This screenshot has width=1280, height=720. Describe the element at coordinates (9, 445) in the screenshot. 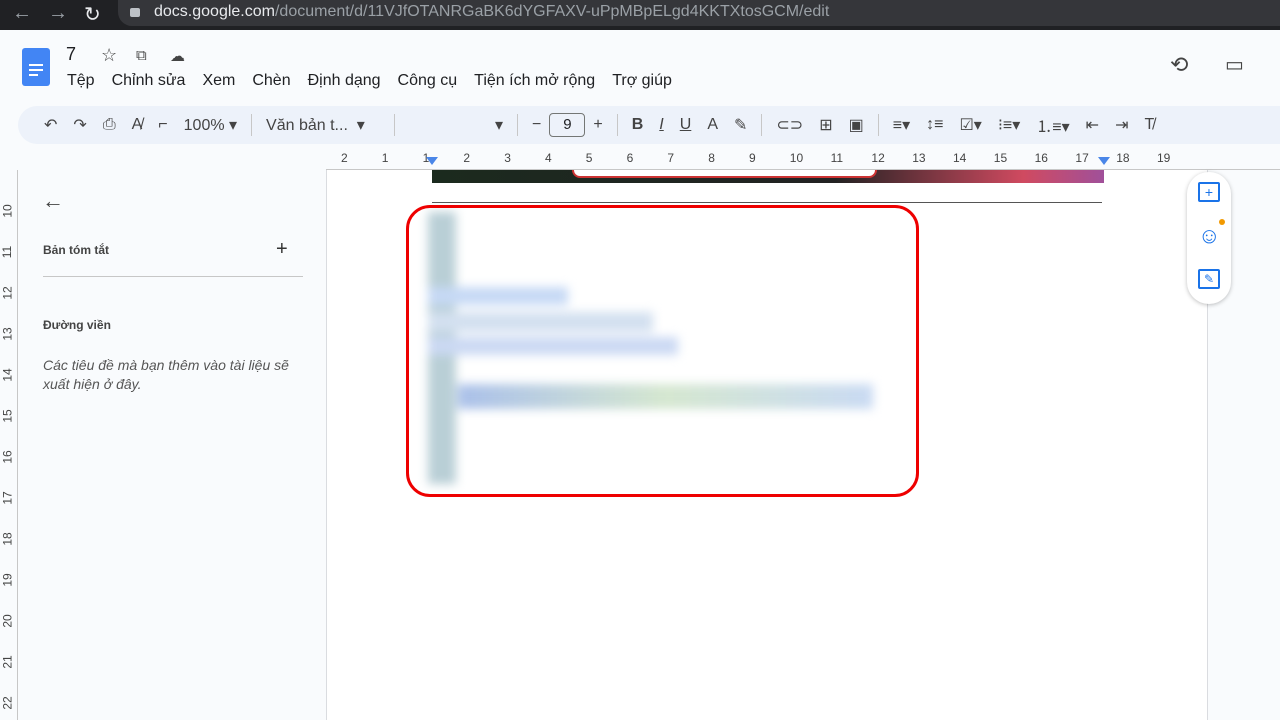

I see `vertical-ruler: 10 11 12 13 14 15 16 17 18 19 20 21 22` at that location.